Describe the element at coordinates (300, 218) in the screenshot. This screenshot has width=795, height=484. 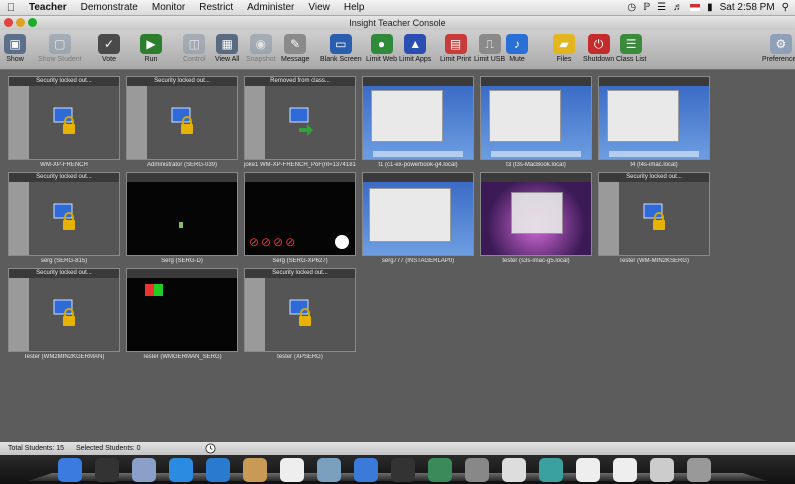
I see `thumbnail-screen: ⊘⊘⊘⊘` at that location.